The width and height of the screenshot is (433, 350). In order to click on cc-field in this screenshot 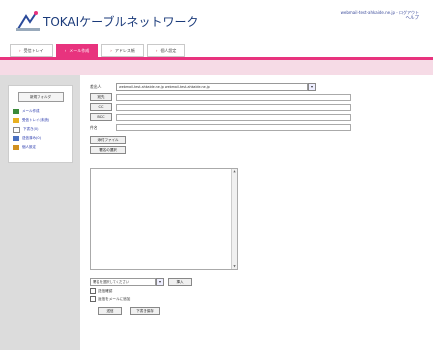, I will do `click(233, 107)`.